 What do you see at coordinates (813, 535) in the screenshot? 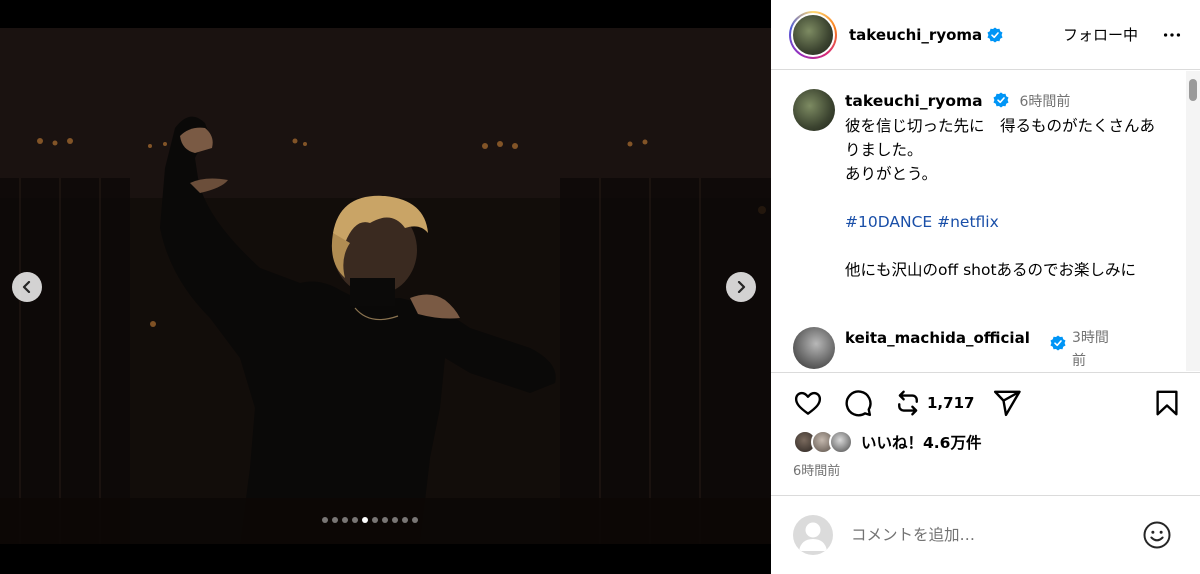
I see `current-user-avatar` at bounding box center [813, 535].